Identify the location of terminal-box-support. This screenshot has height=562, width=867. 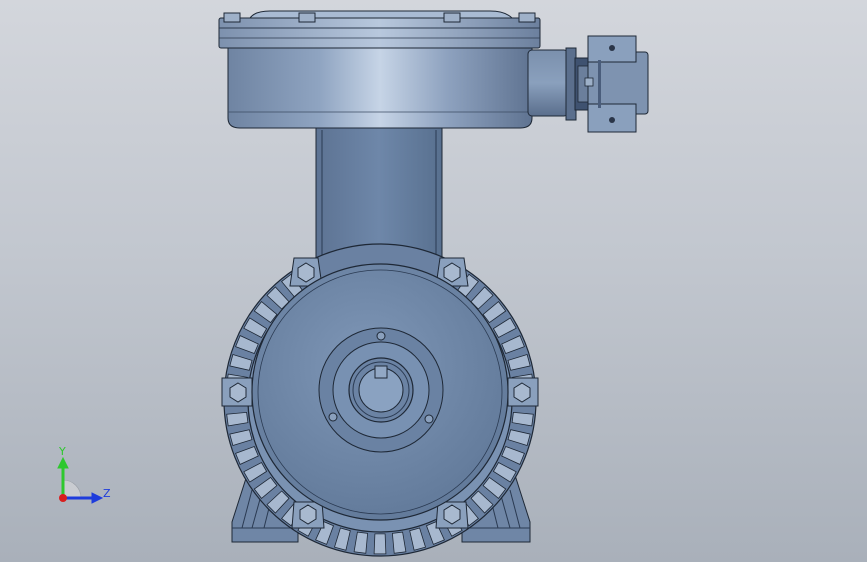
(379, 195).